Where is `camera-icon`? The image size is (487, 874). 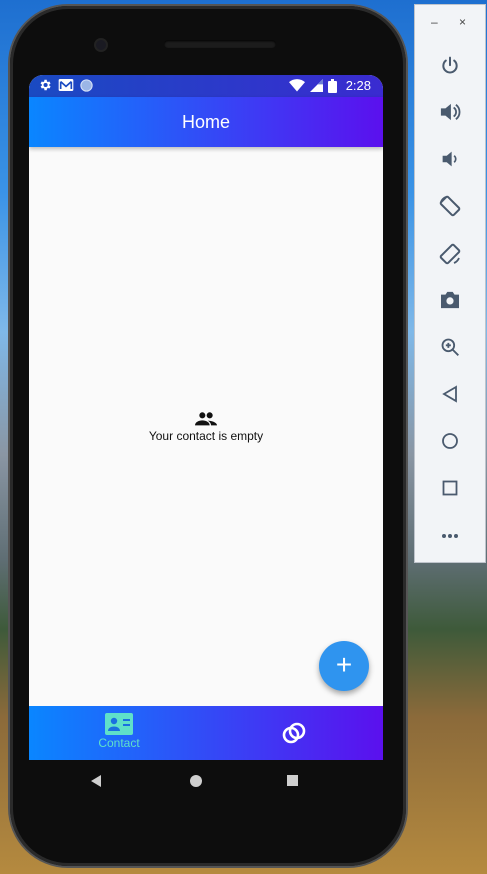 camera-icon is located at coordinates (450, 300).